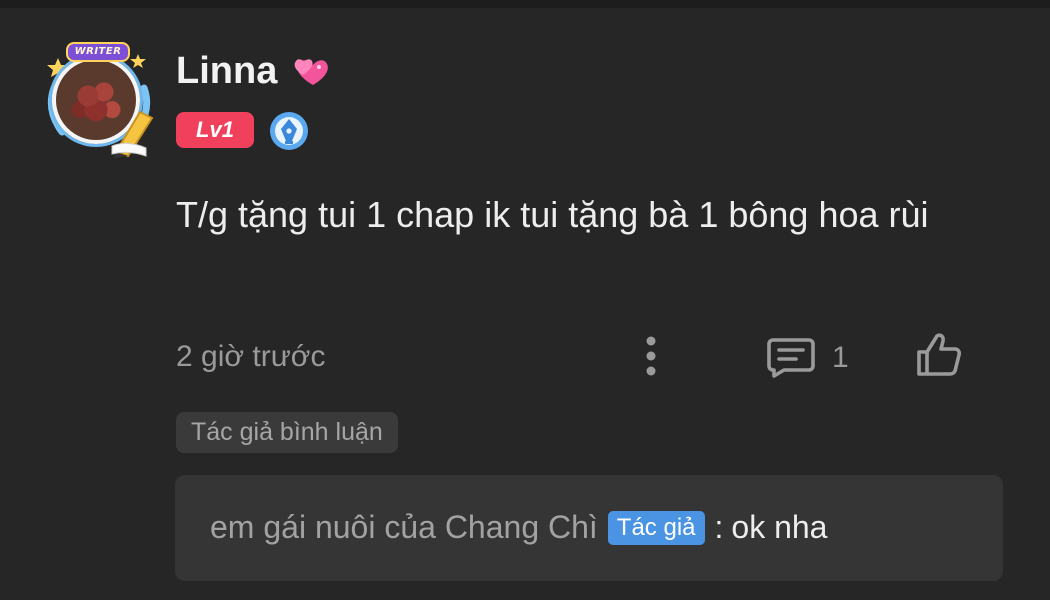 The width and height of the screenshot is (1050, 600). Describe the element at coordinates (132, 134) in the screenshot. I see `quill-pen-icon` at that location.